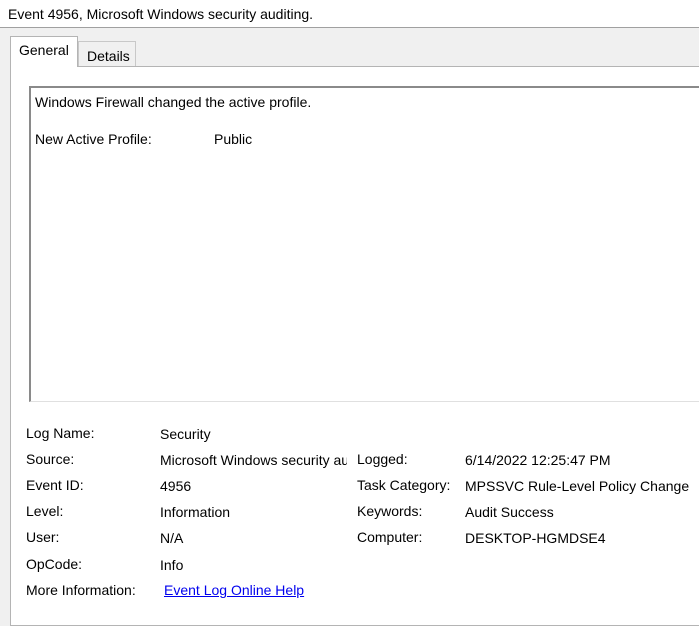 This screenshot has height=626, width=699. What do you see at coordinates (509, 512) in the screenshot?
I see `keywords-value: Audit Success` at bounding box center [509, 512].